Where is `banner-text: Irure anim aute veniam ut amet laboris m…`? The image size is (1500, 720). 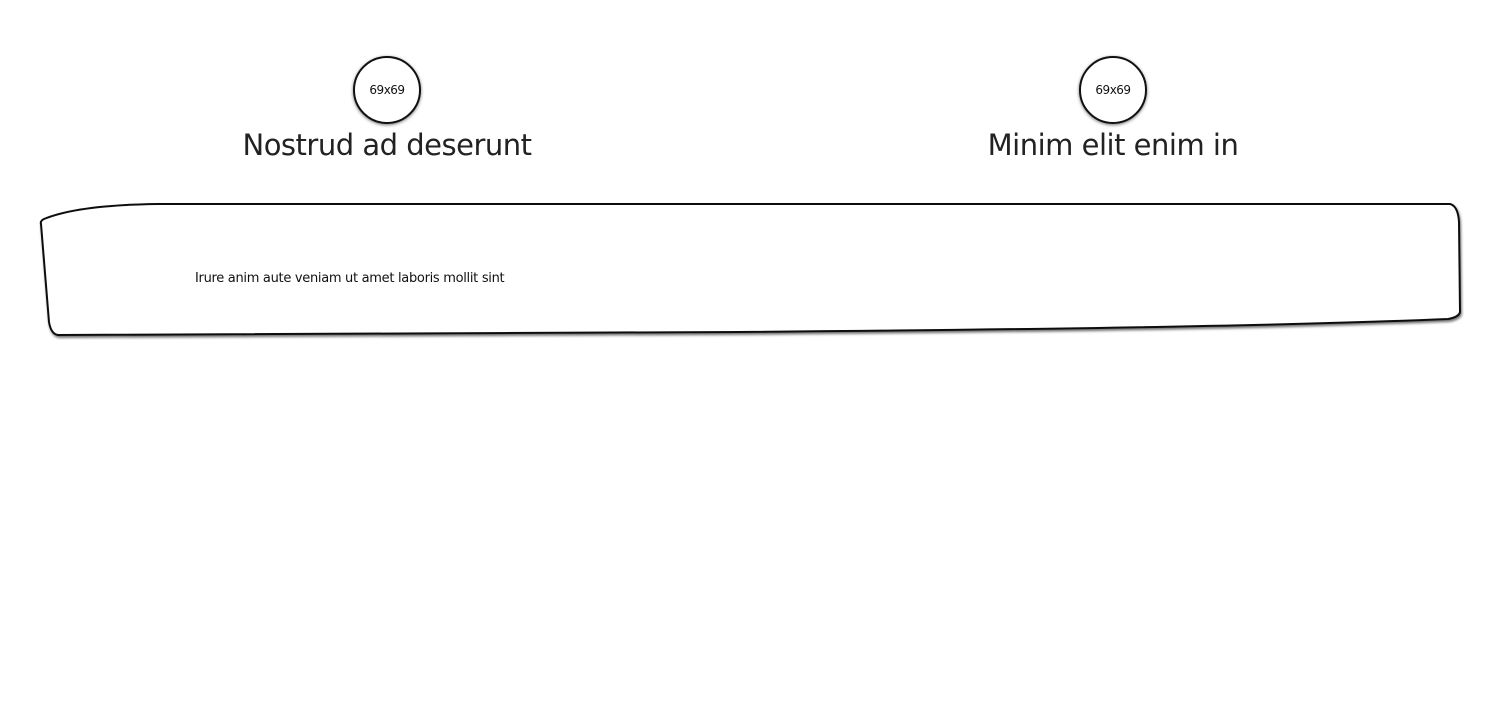 banner-text: Irure anim aute veniam ut amet laboris m… is located at coordinates (350, 278).